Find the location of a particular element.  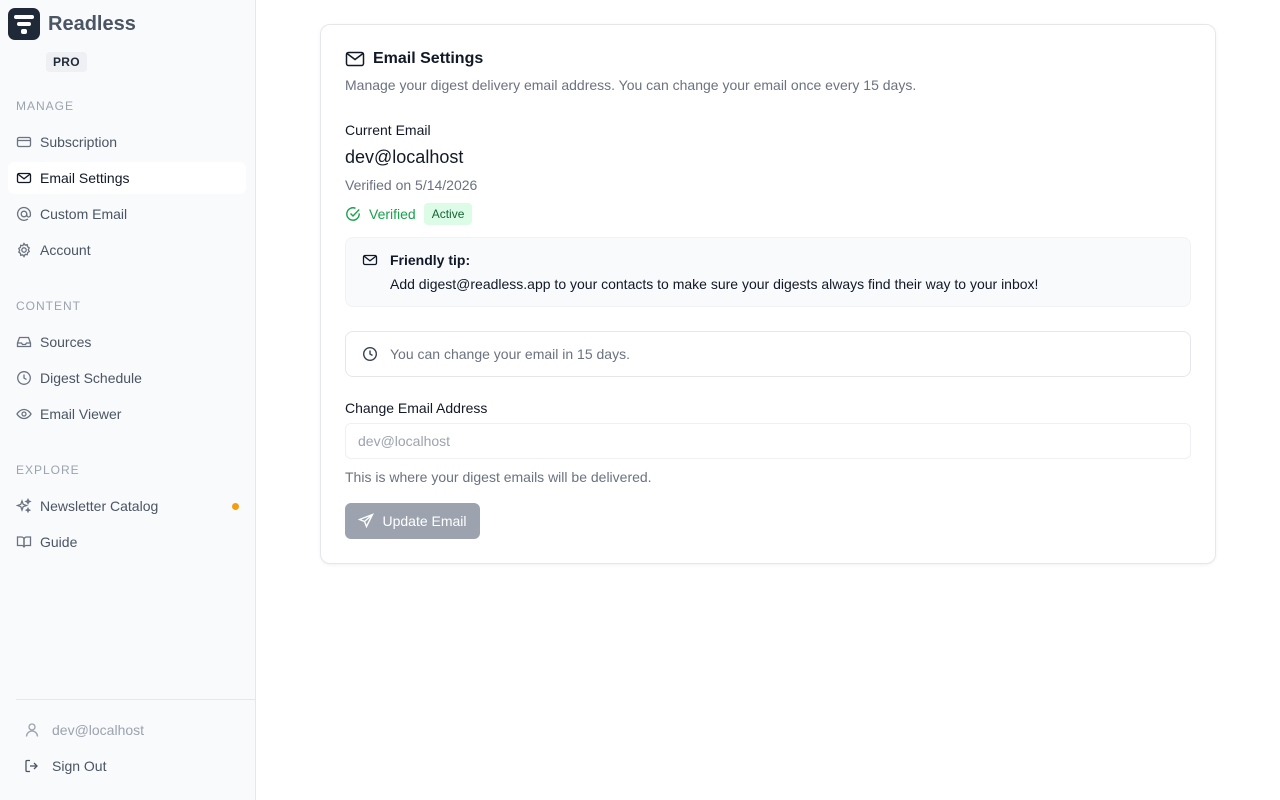

verification-status: Verified Active is located at coordinates (409, 214).